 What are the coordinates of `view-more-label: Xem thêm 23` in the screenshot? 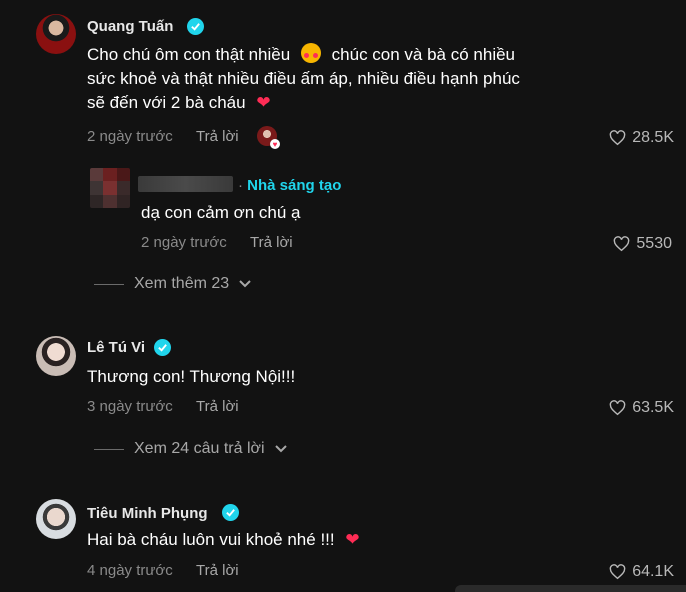 It's located at (182, 283).